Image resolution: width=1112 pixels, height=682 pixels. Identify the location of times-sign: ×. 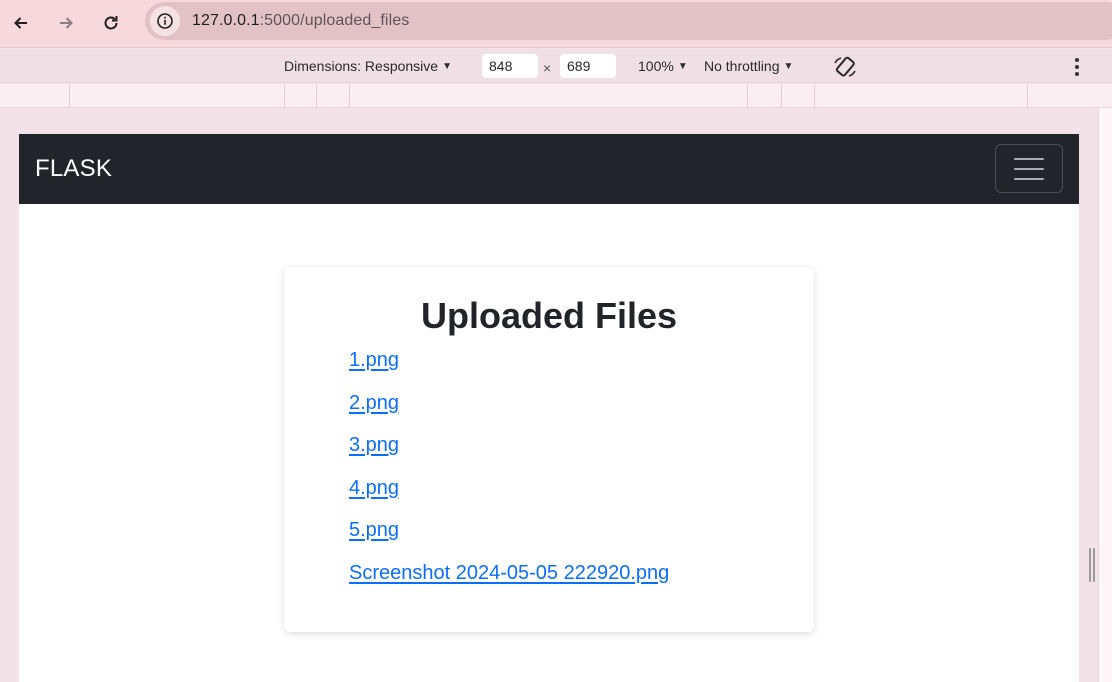
(547, 68).